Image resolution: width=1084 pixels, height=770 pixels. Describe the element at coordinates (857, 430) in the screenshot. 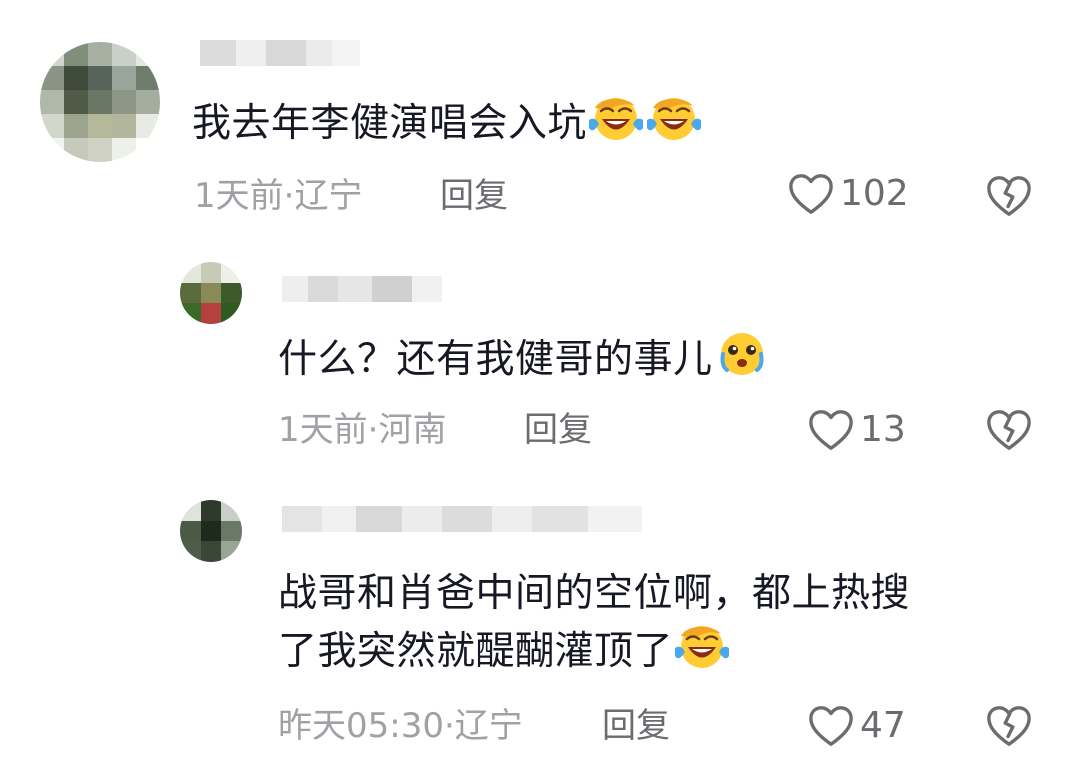

I see `like-button: 13` at that location.